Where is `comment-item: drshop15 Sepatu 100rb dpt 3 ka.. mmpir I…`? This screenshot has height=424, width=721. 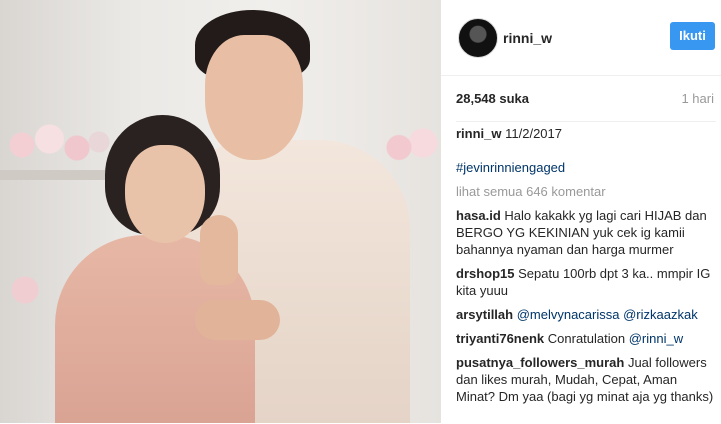
comment-item: drshop15 Sepatu 100rb dpt 3 ka.. mmpir I… is located at coordinates (586, 282).